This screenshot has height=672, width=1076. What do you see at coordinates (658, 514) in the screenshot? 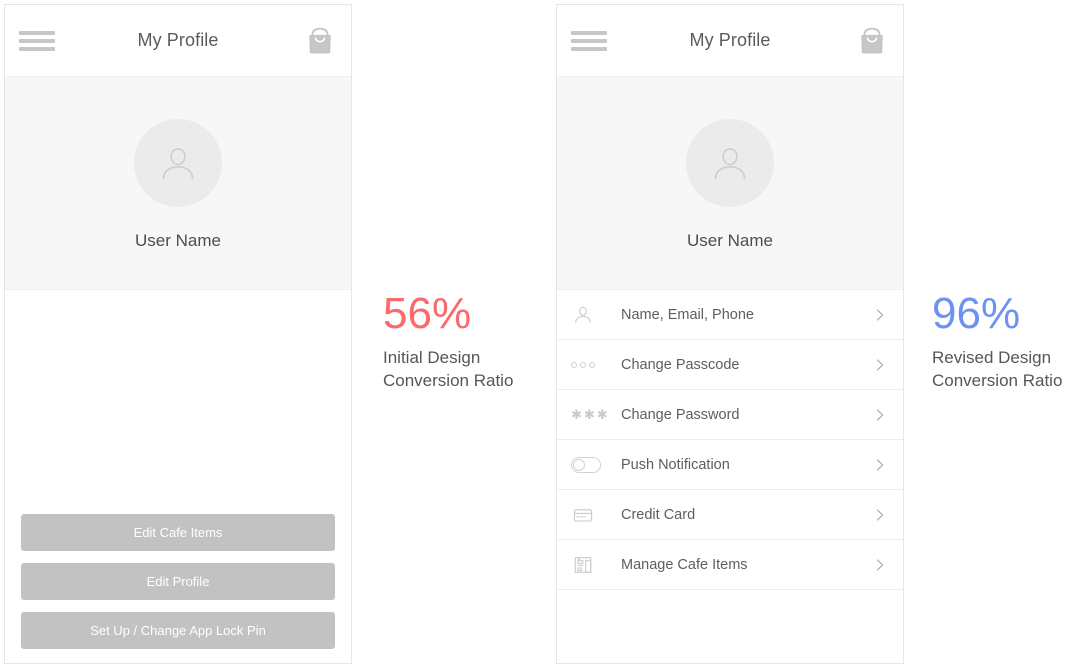
I see `list-item-label: Credit Card` at bounding box center [658, 514].